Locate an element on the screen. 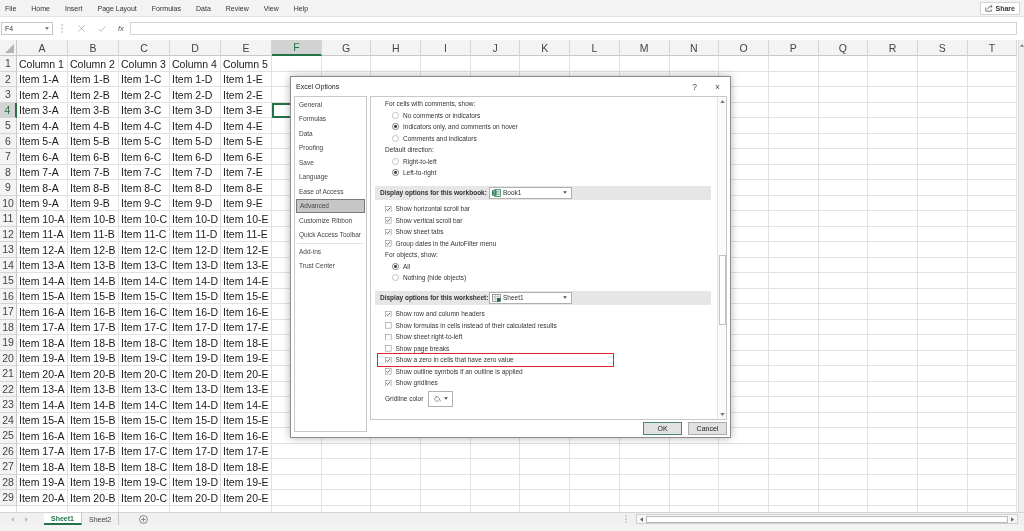  table-cell-text: Column 4 is located at coordinates (194, 64).